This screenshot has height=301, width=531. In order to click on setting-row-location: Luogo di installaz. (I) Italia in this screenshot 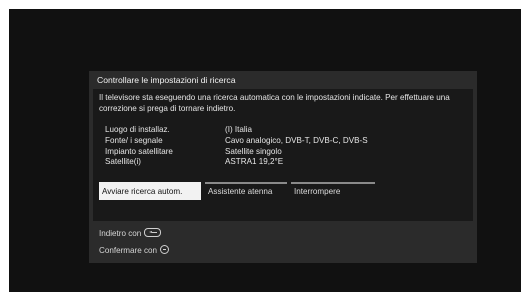, I will do `click(285, 130)`.